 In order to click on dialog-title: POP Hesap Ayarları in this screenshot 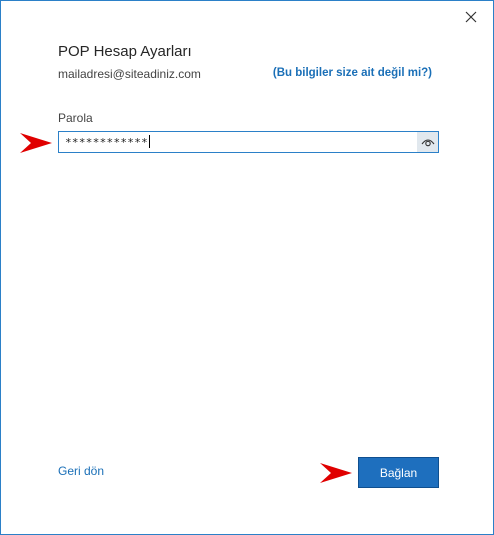, I will do `click(125, 51)`.